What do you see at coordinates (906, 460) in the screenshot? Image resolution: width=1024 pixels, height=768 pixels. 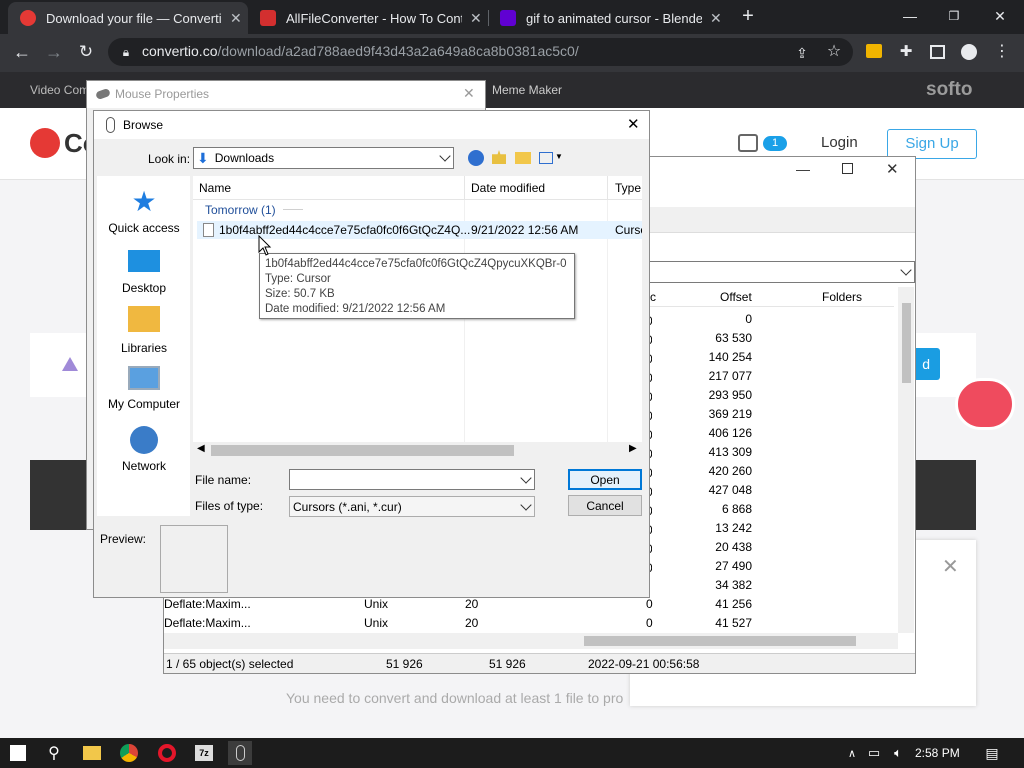 I see `archive-vertical-scrollbar` at bounding box center [906, 460].